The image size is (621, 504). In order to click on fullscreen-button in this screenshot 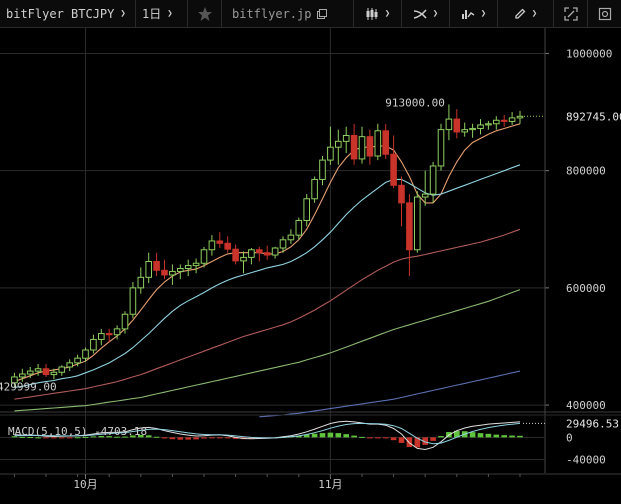, I will do `click(571, 13)`.